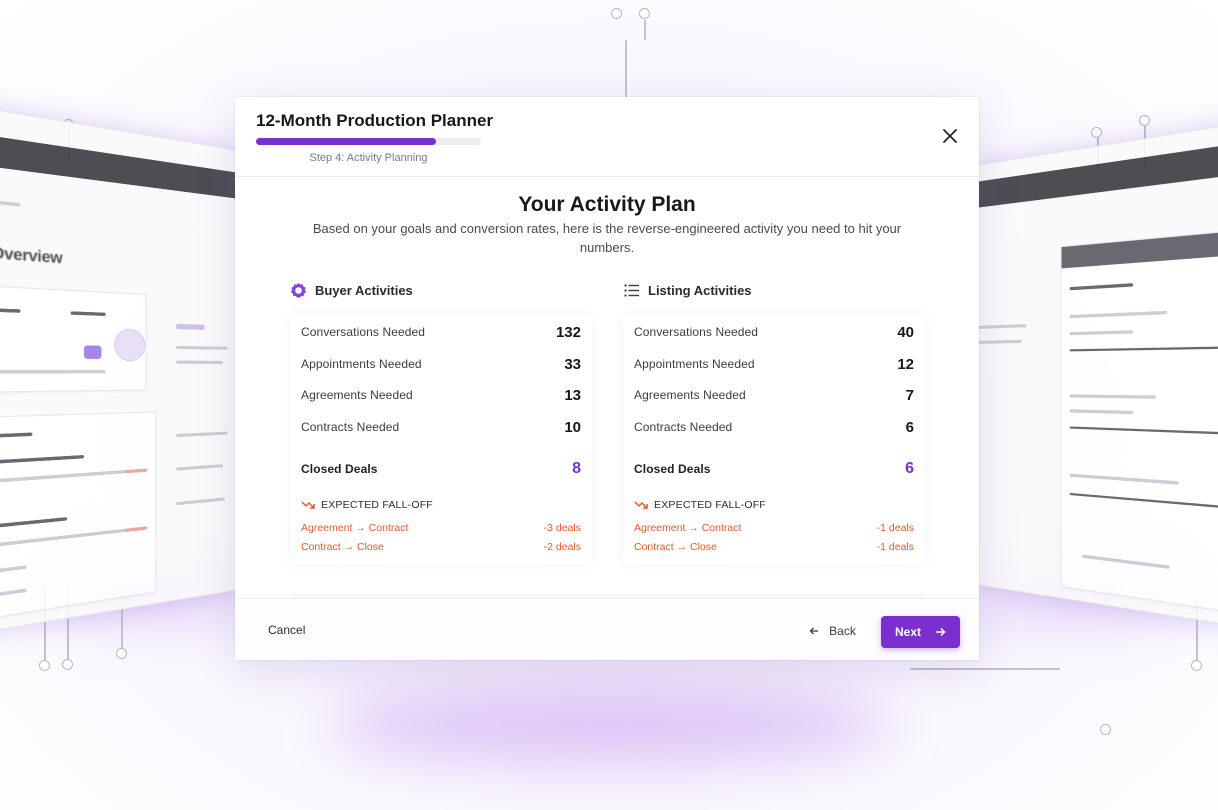 This screenshot has width=1218, height=810. Describe the element at coordinates (441, 395) in the screenshot. I see `metric-row: Agreements Needed 13` at that location.